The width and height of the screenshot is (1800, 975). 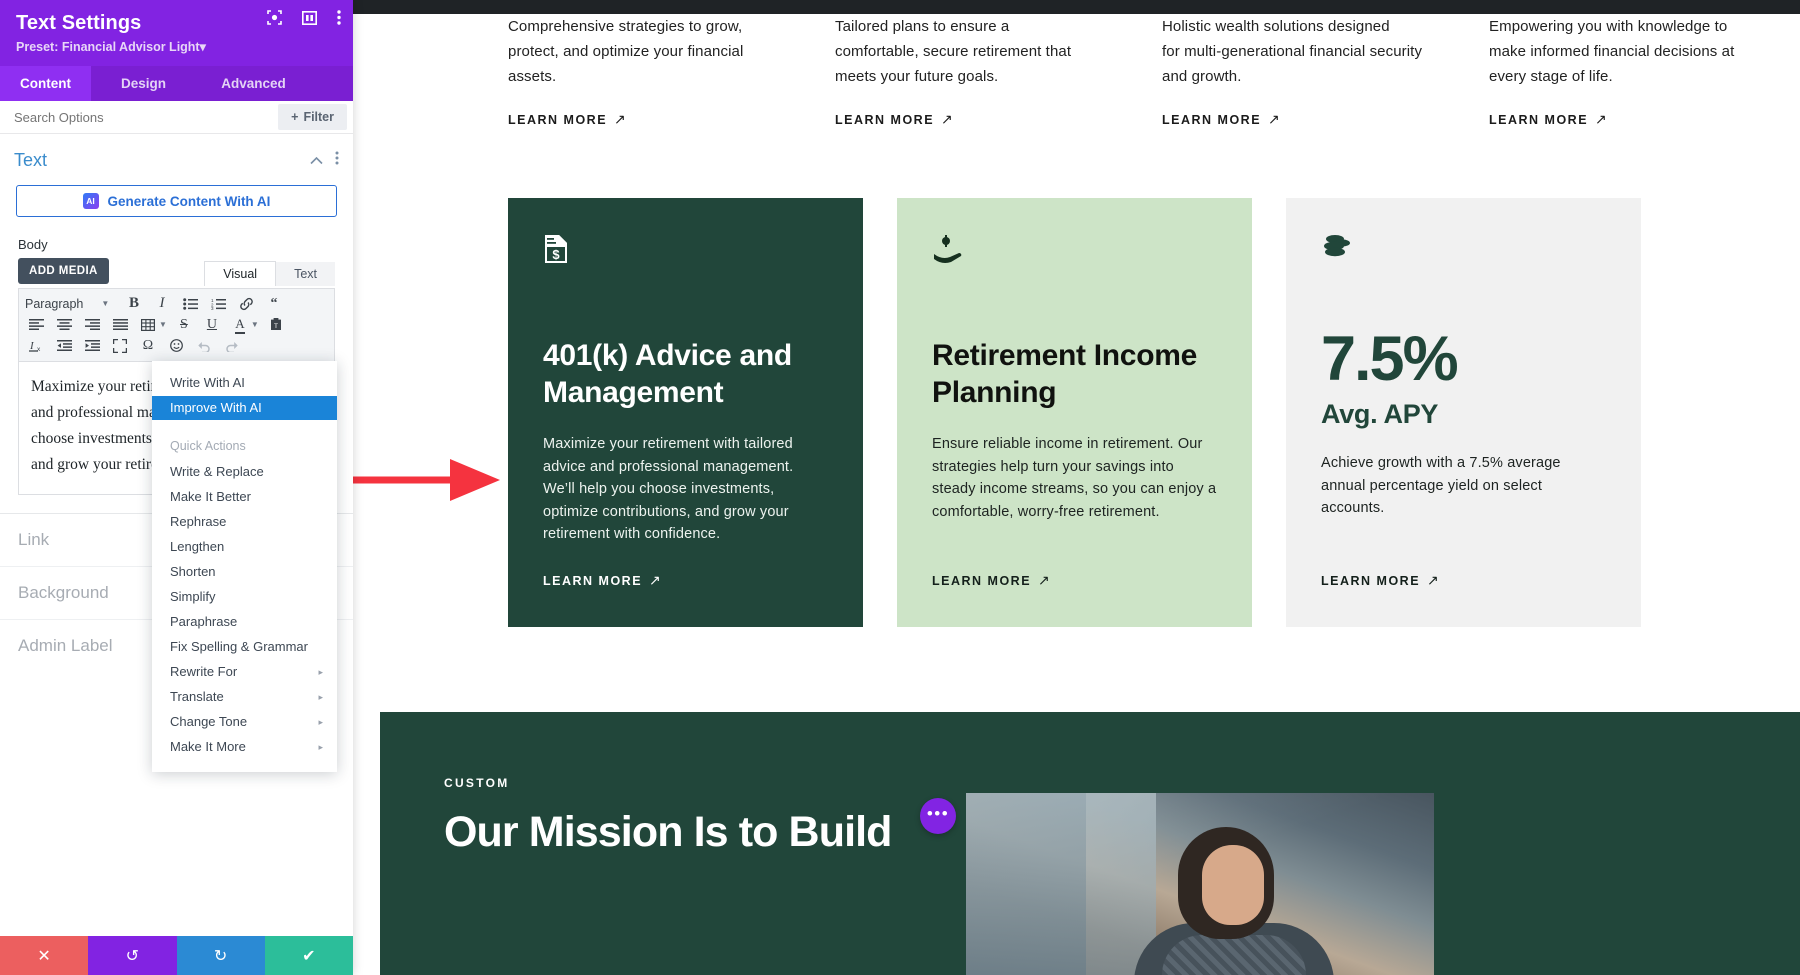 What do you see at coordinates (1276, 26) in the screenshot?
I see `top-card-clipped-line: Holistic wealth solutions designed` at bounding box center [1276, 26].